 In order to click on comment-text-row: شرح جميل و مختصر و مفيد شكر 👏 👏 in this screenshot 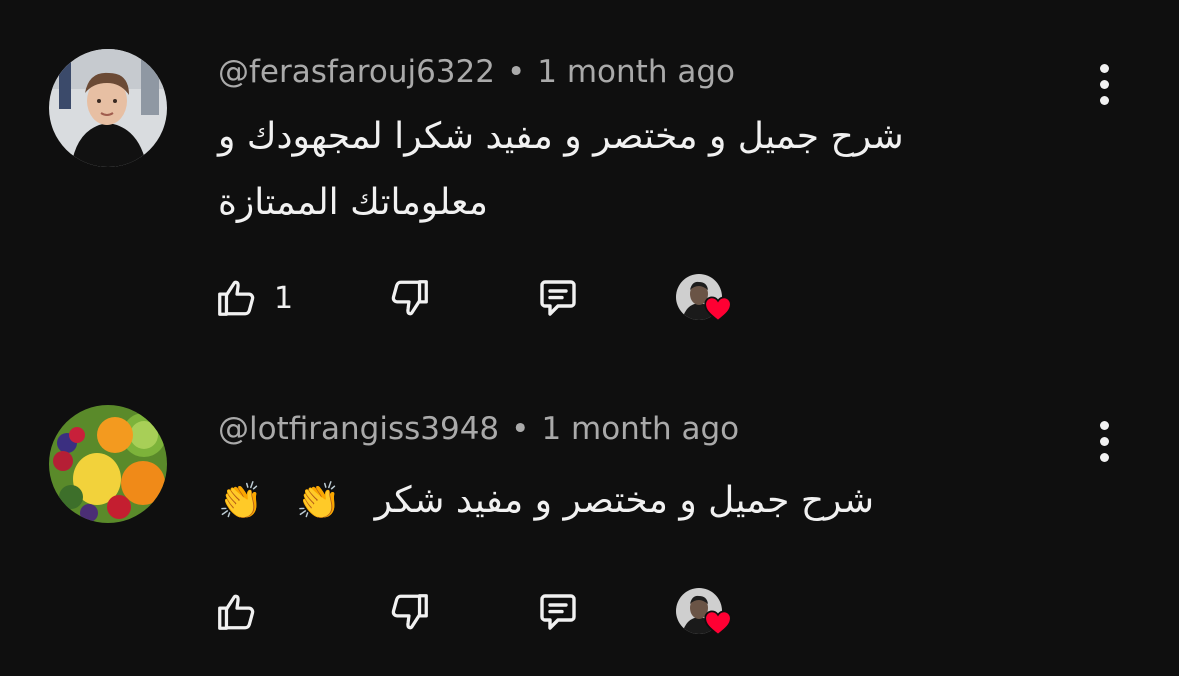, I will do `click(588, 503)`.